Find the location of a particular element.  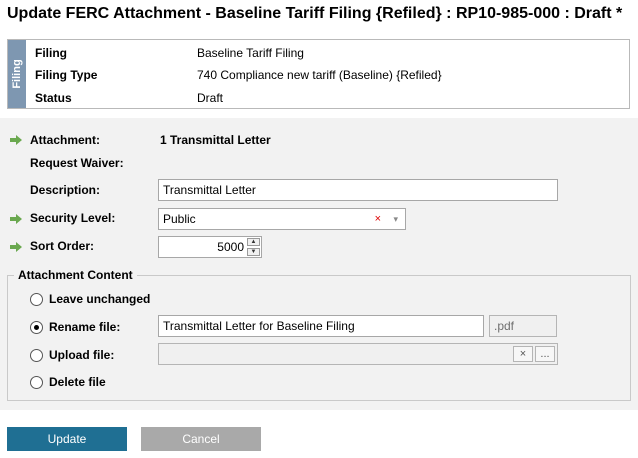

spin-up-icon: ▲ is located at coordinates (253, 242).